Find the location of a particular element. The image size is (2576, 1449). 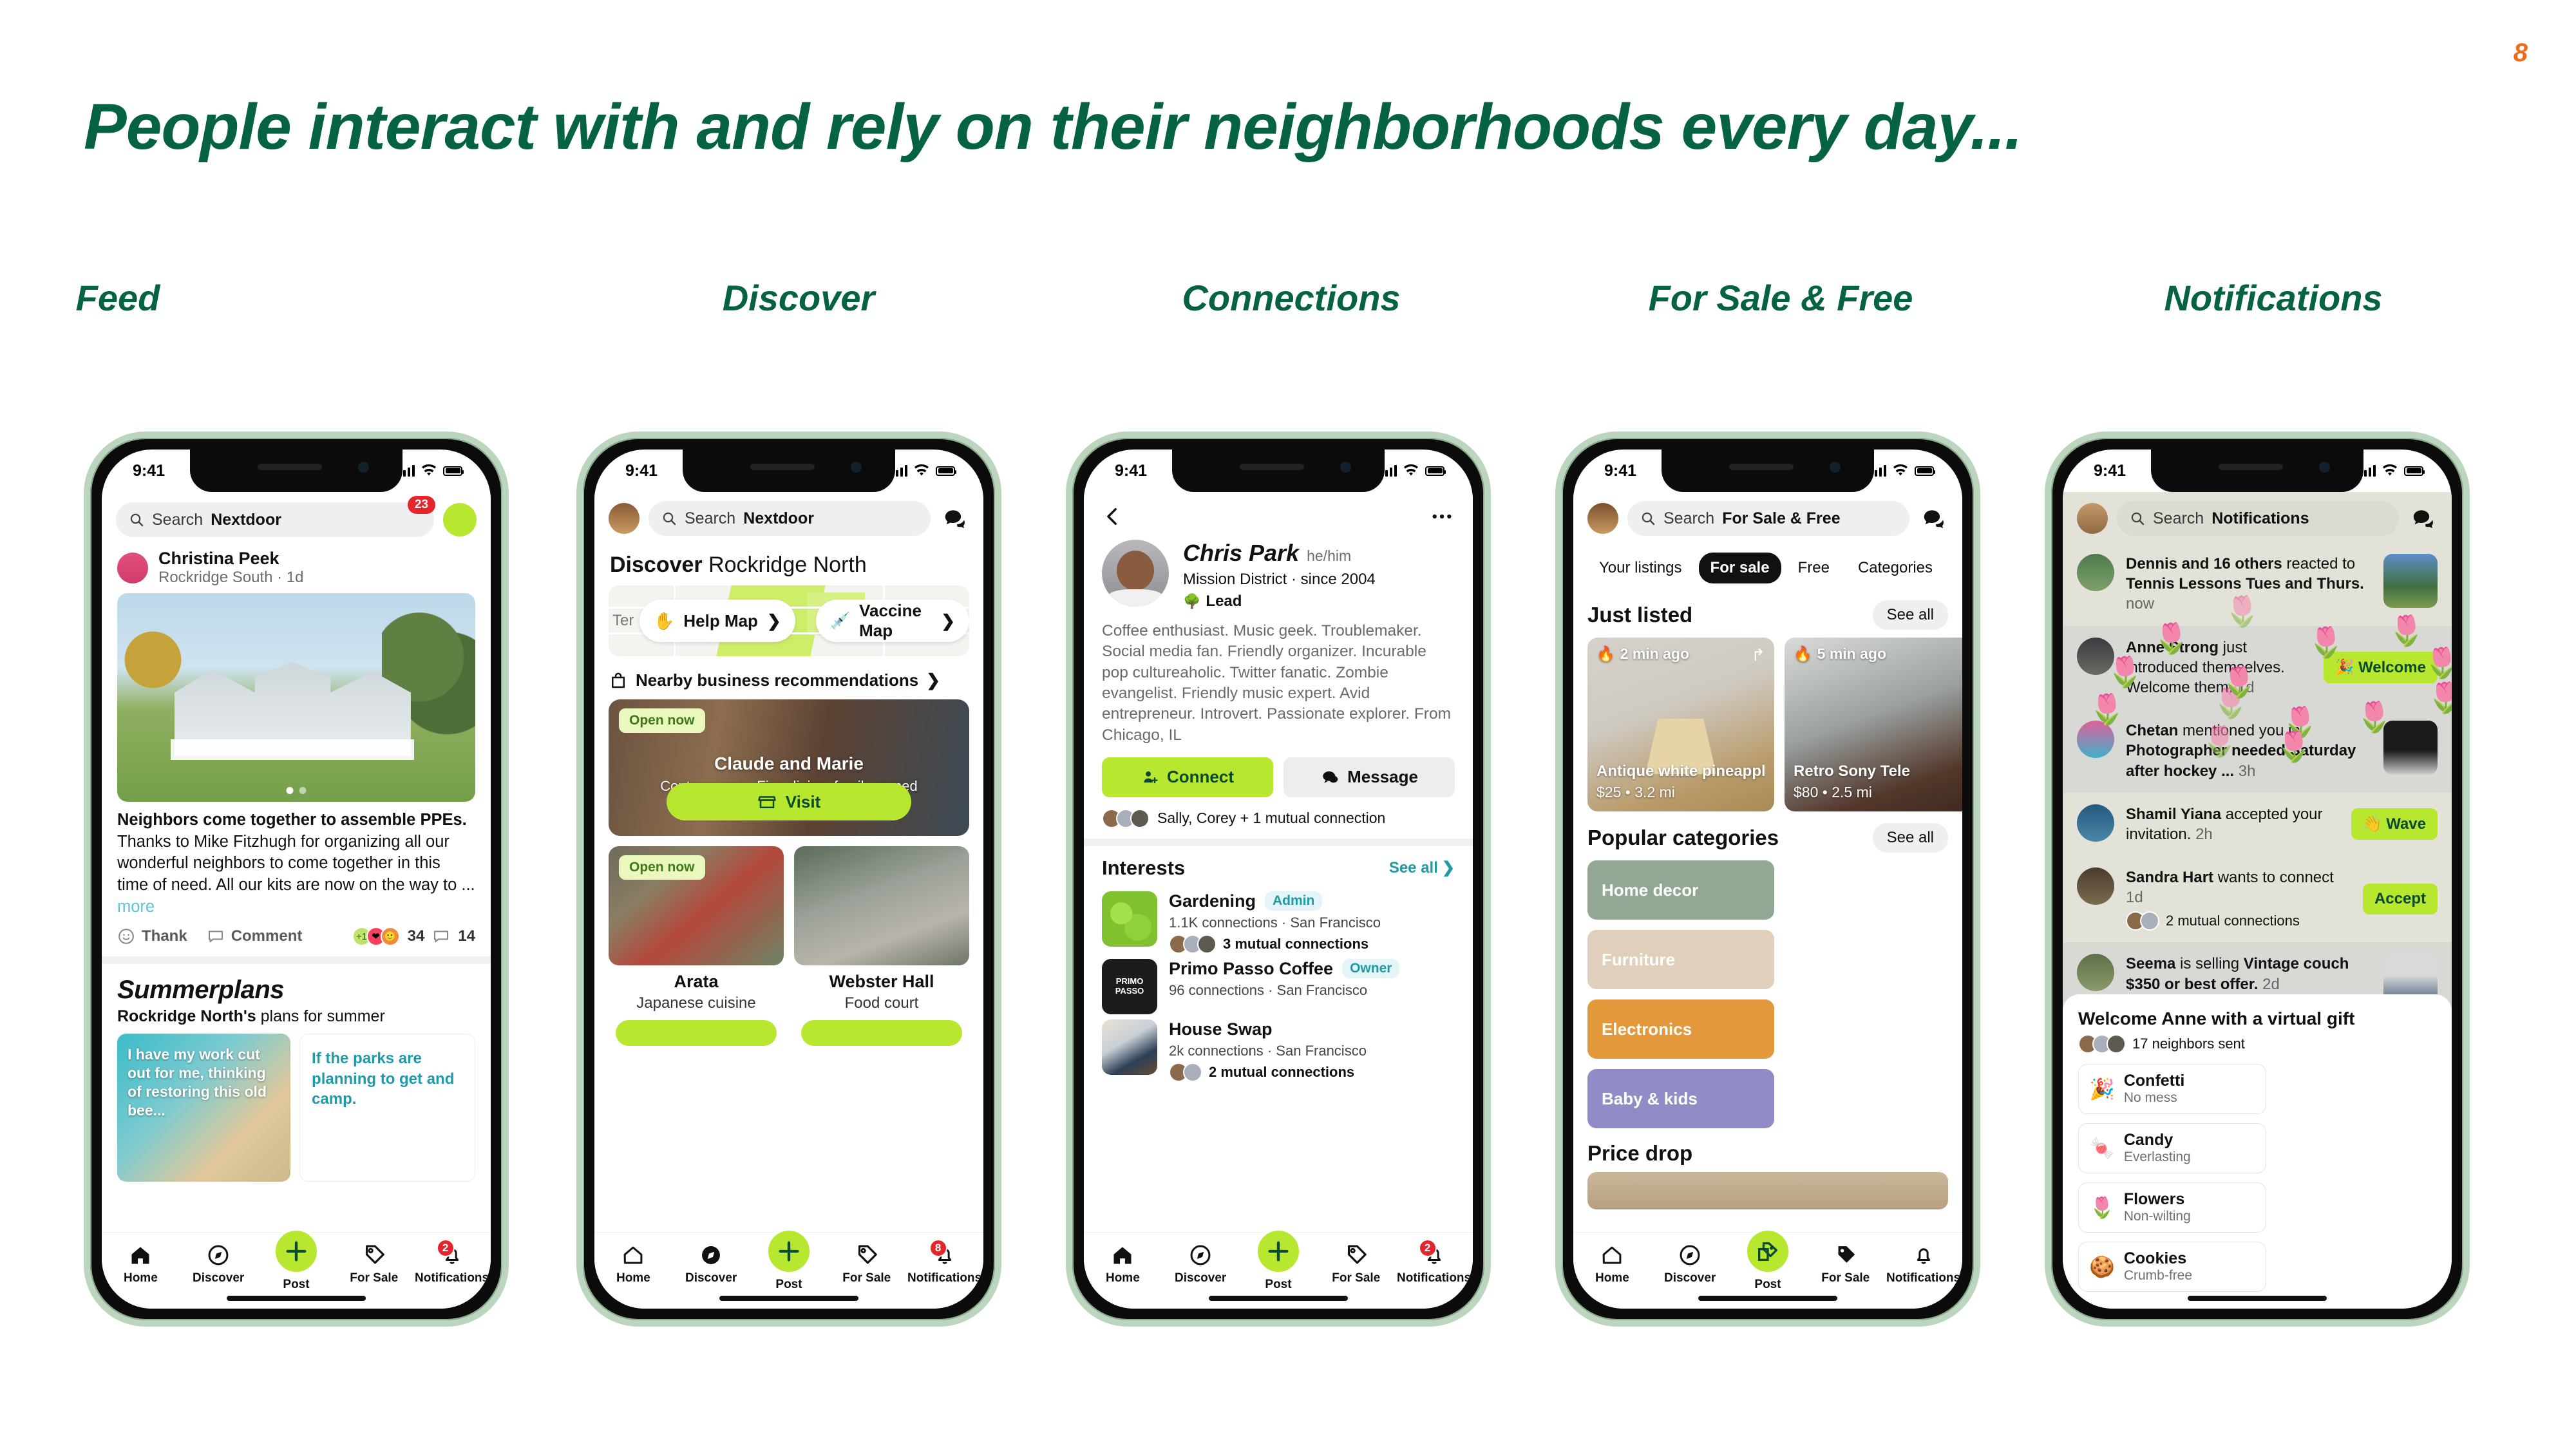

map-strip: Ter ✋ Help Map ❯ 💉 Vaccine Map ❯ is located at coordinates (789, 620).